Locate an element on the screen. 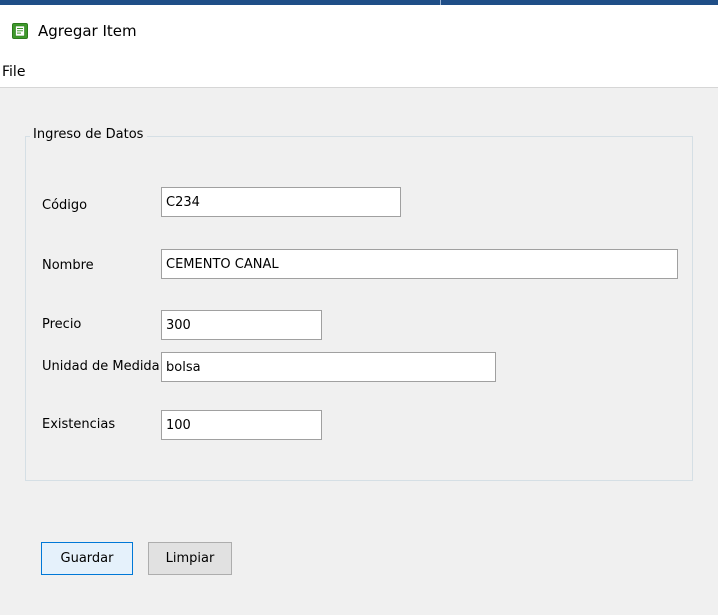  unidad-medida-input is located at coordinates (328, 367).